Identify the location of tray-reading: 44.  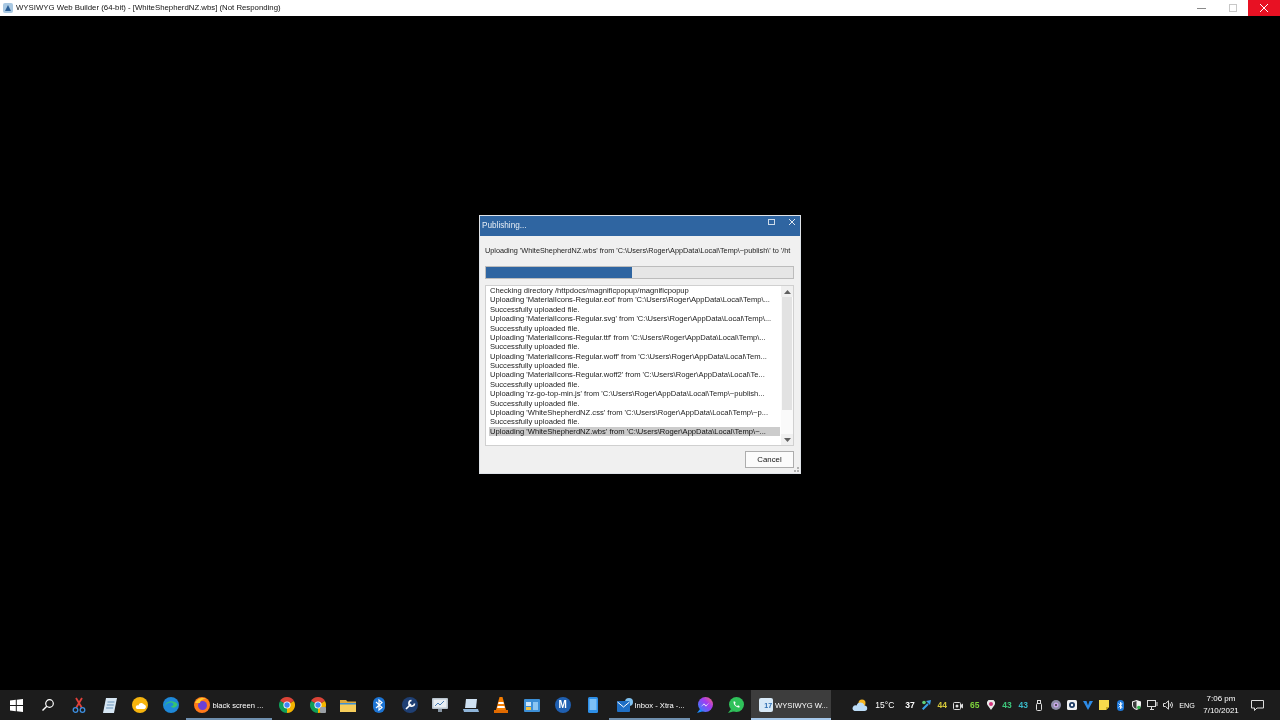
(942, 705).